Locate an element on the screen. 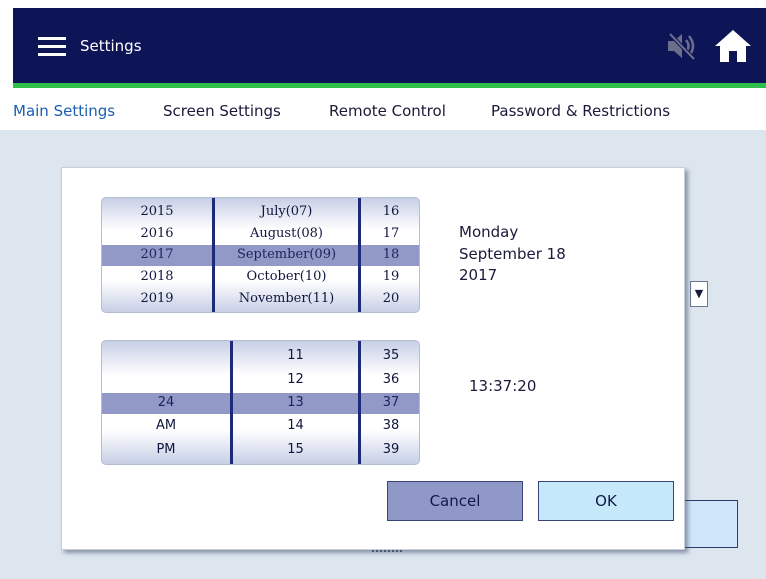 This screenshot has height=579, width=766. home-icon is located at coordinates (733, 46).